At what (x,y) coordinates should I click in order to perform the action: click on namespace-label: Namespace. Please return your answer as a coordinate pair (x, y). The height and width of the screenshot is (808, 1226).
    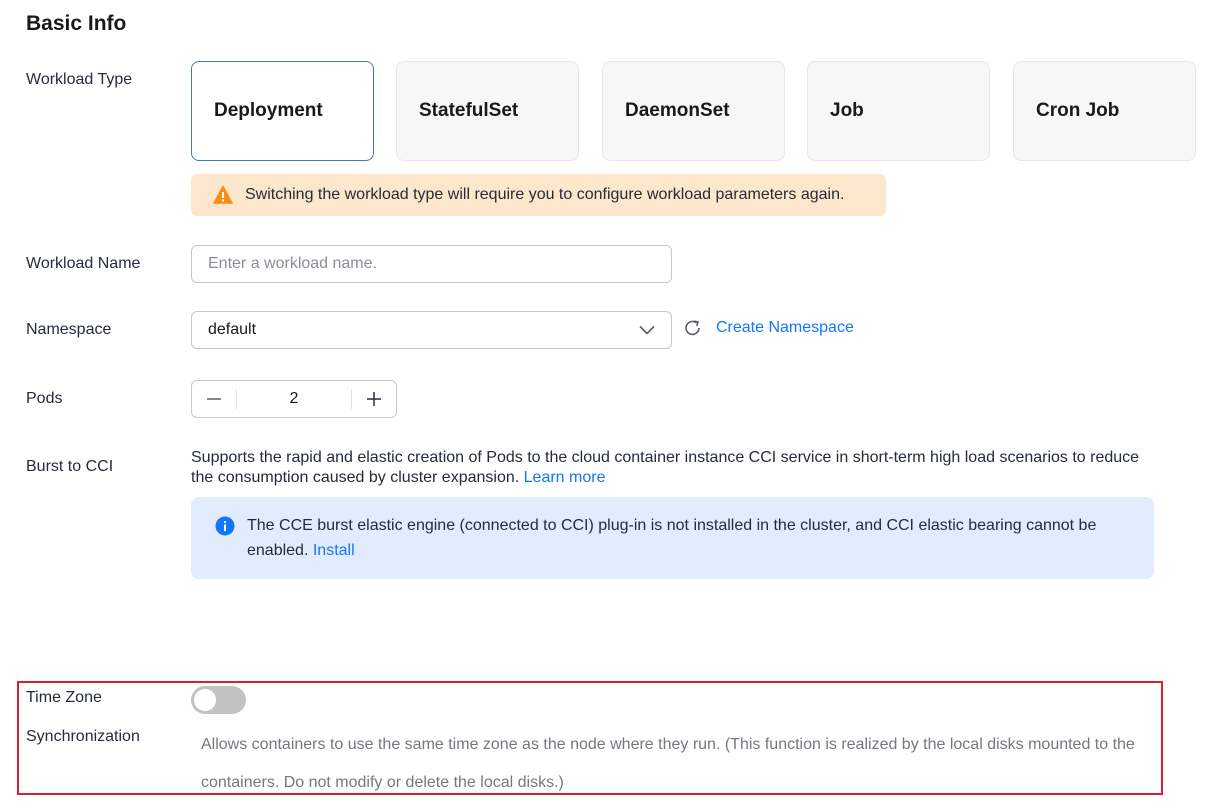
    Looking at the image, I should click on (69, 329).